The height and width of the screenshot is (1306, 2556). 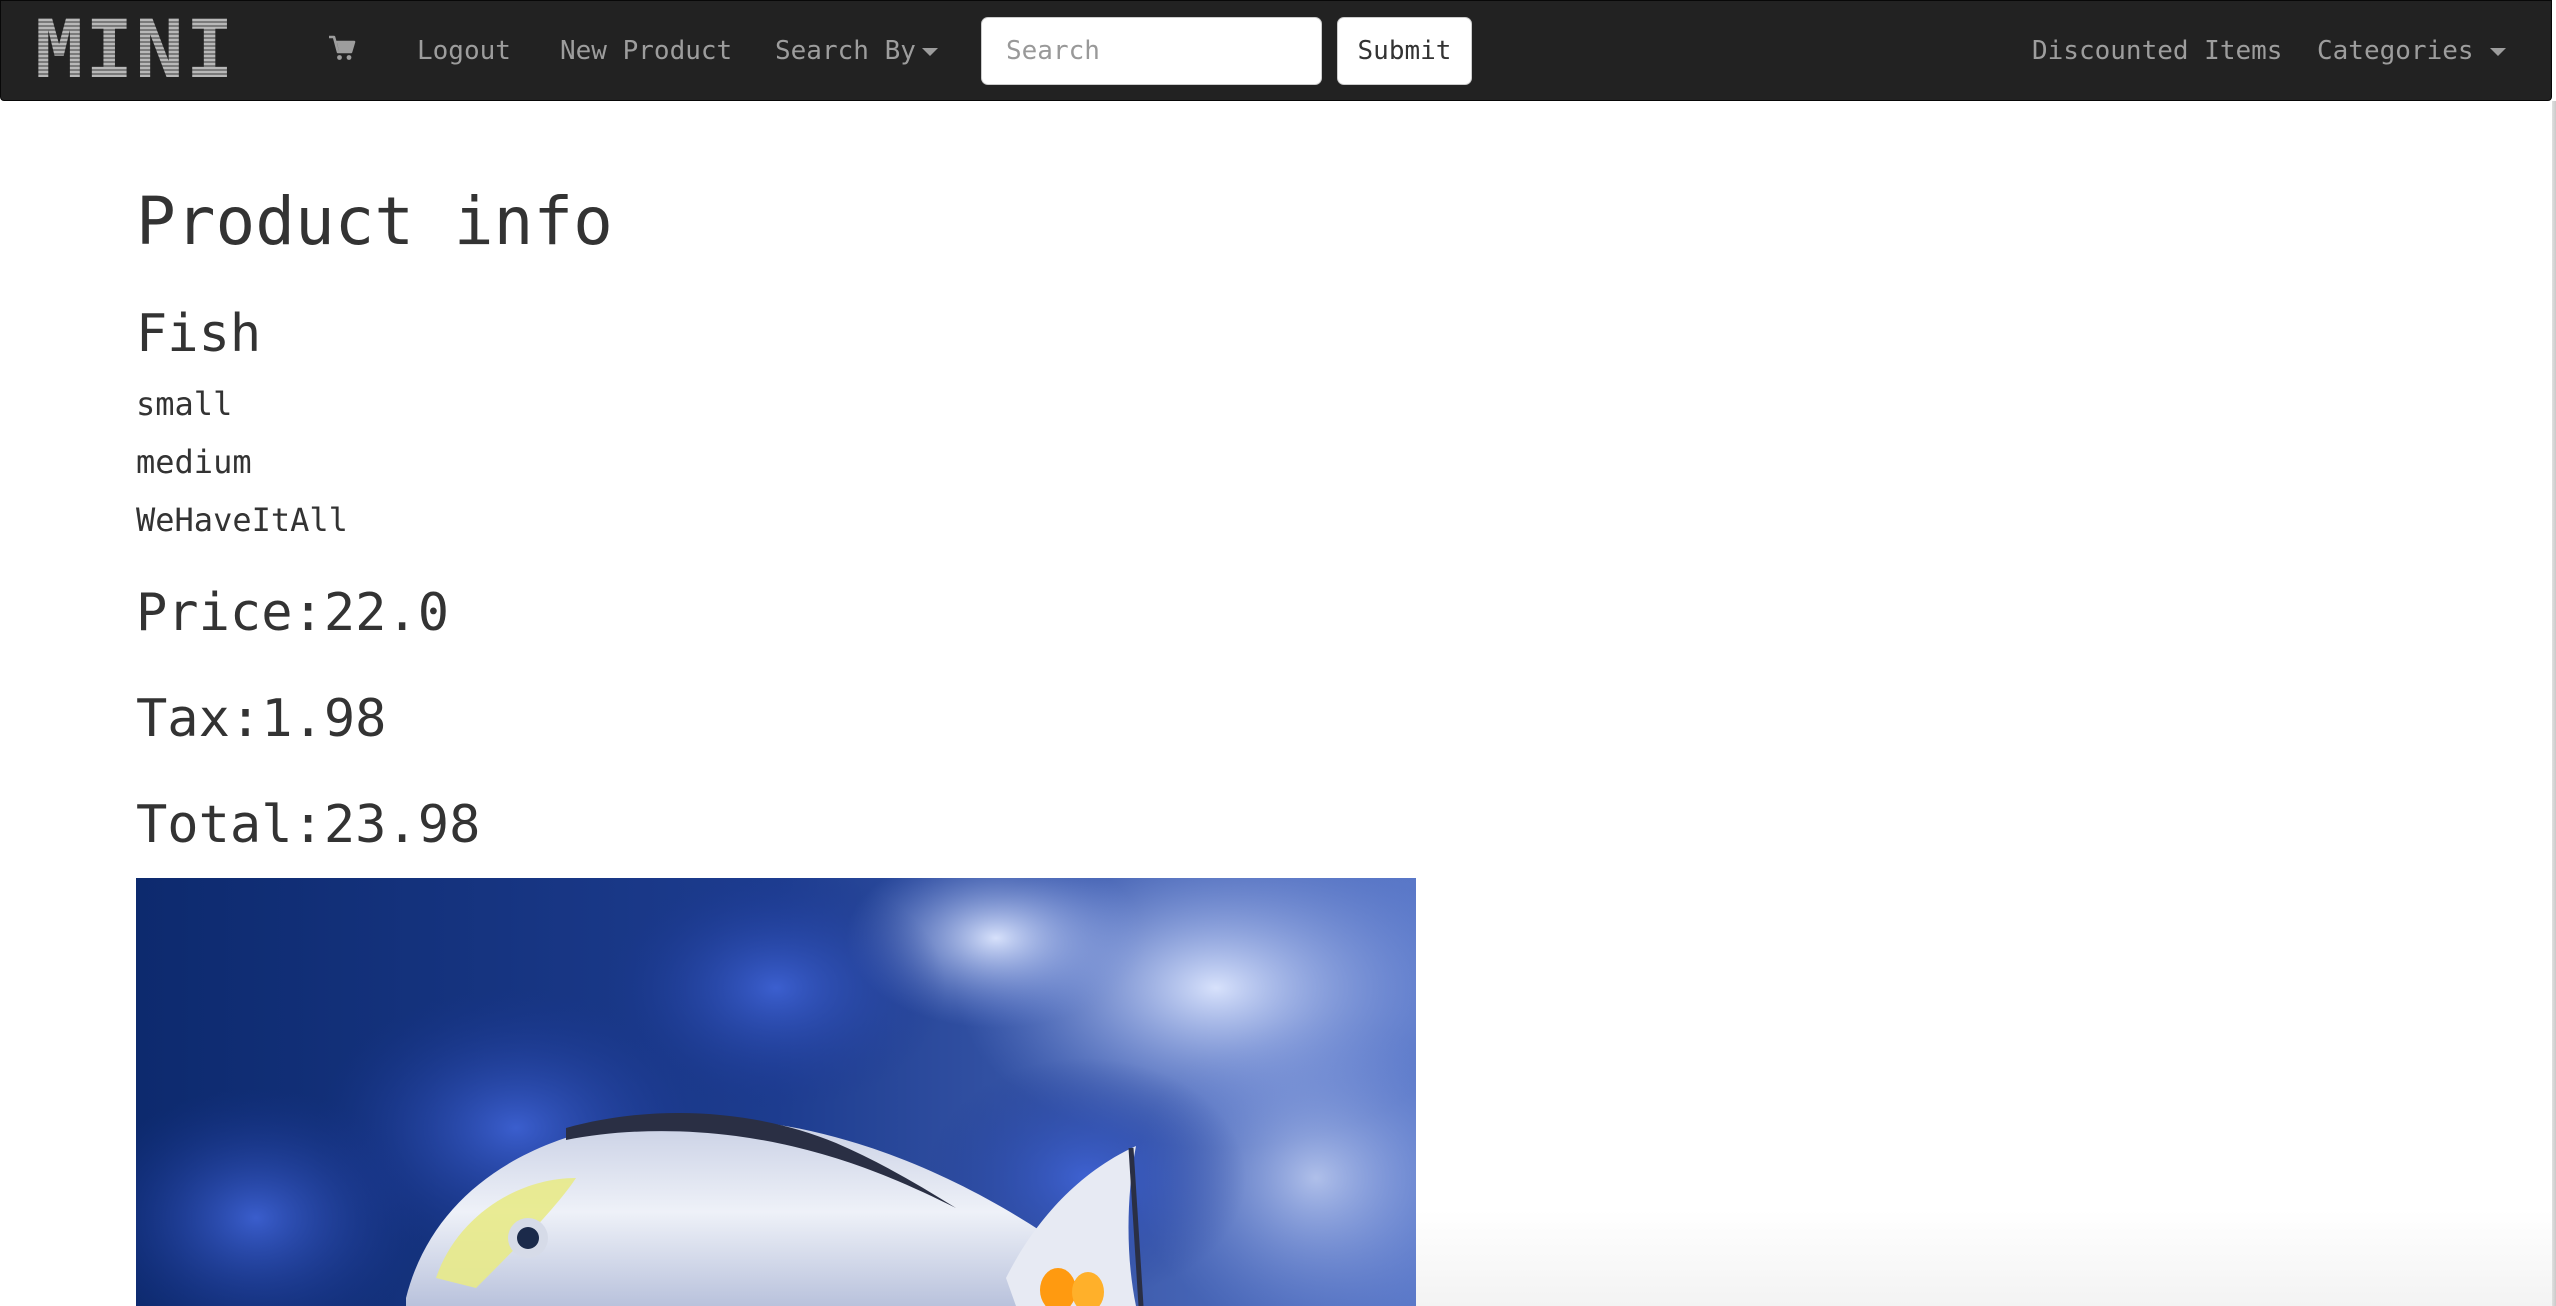 I want to click on page-title: Product info, so click(x=374, y=221).